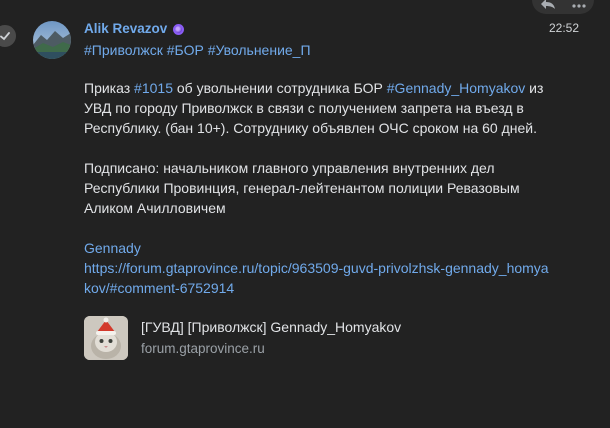  Describe the element at coordinates (185, 50) in the screenshot. I see `hashtag: #БОР` at that location.